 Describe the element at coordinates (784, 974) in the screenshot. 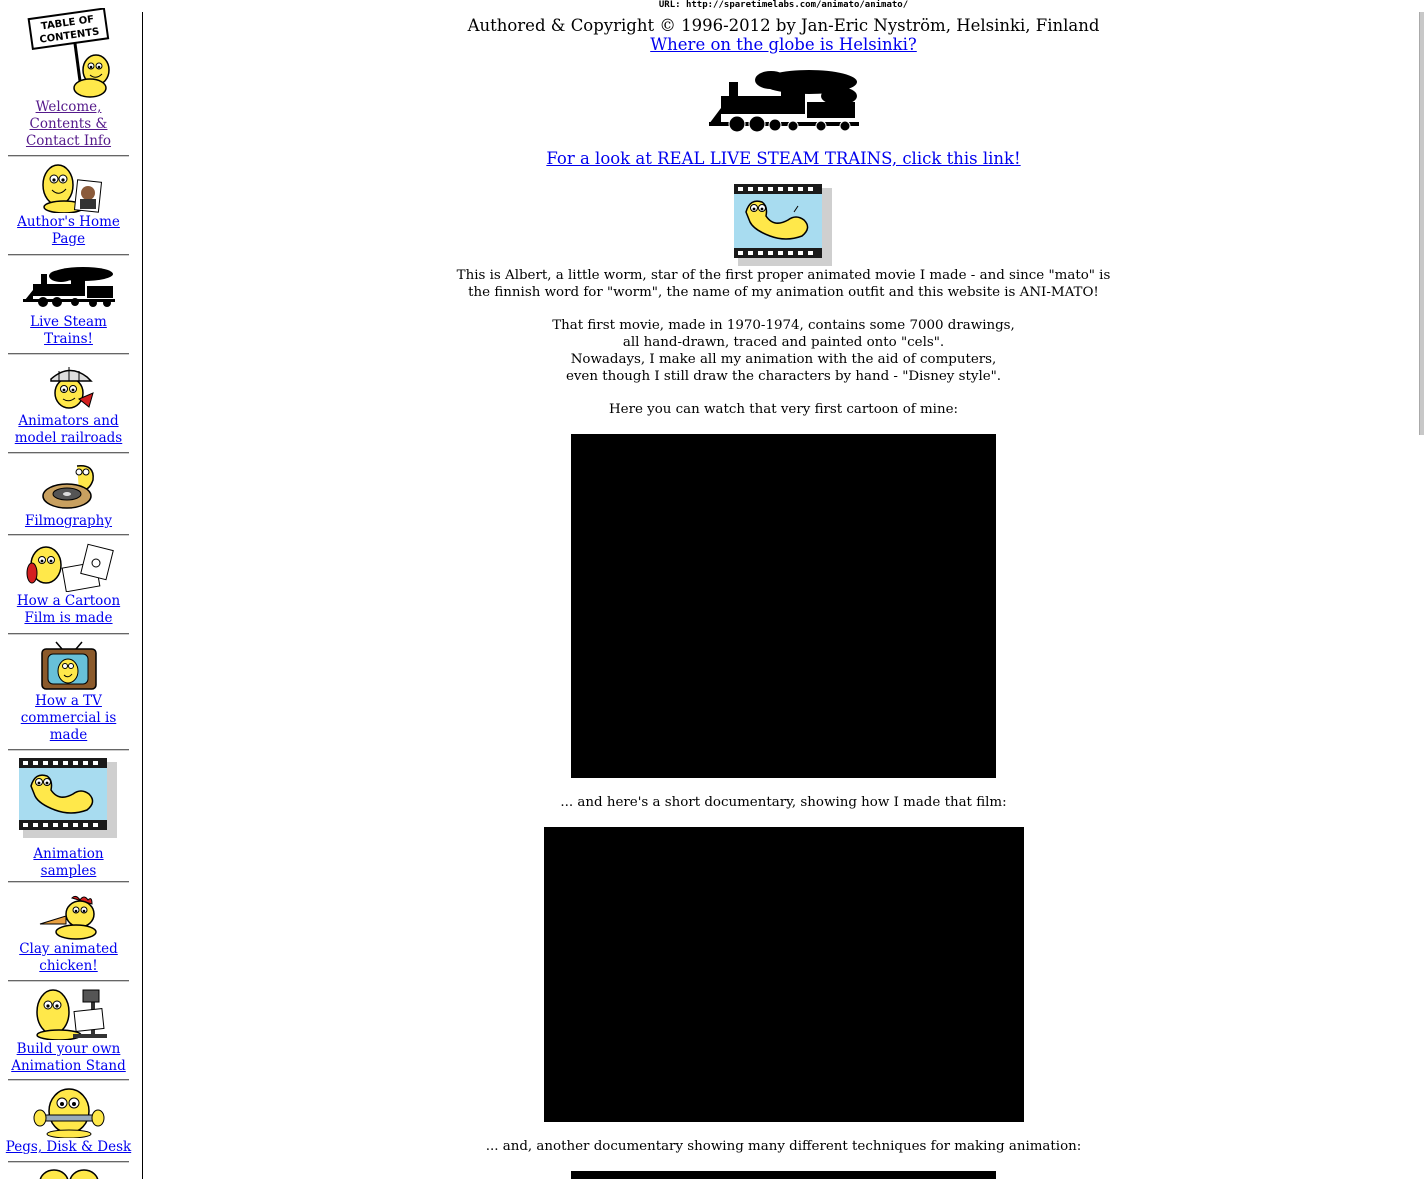

I see `documentary-video-player` at that location.